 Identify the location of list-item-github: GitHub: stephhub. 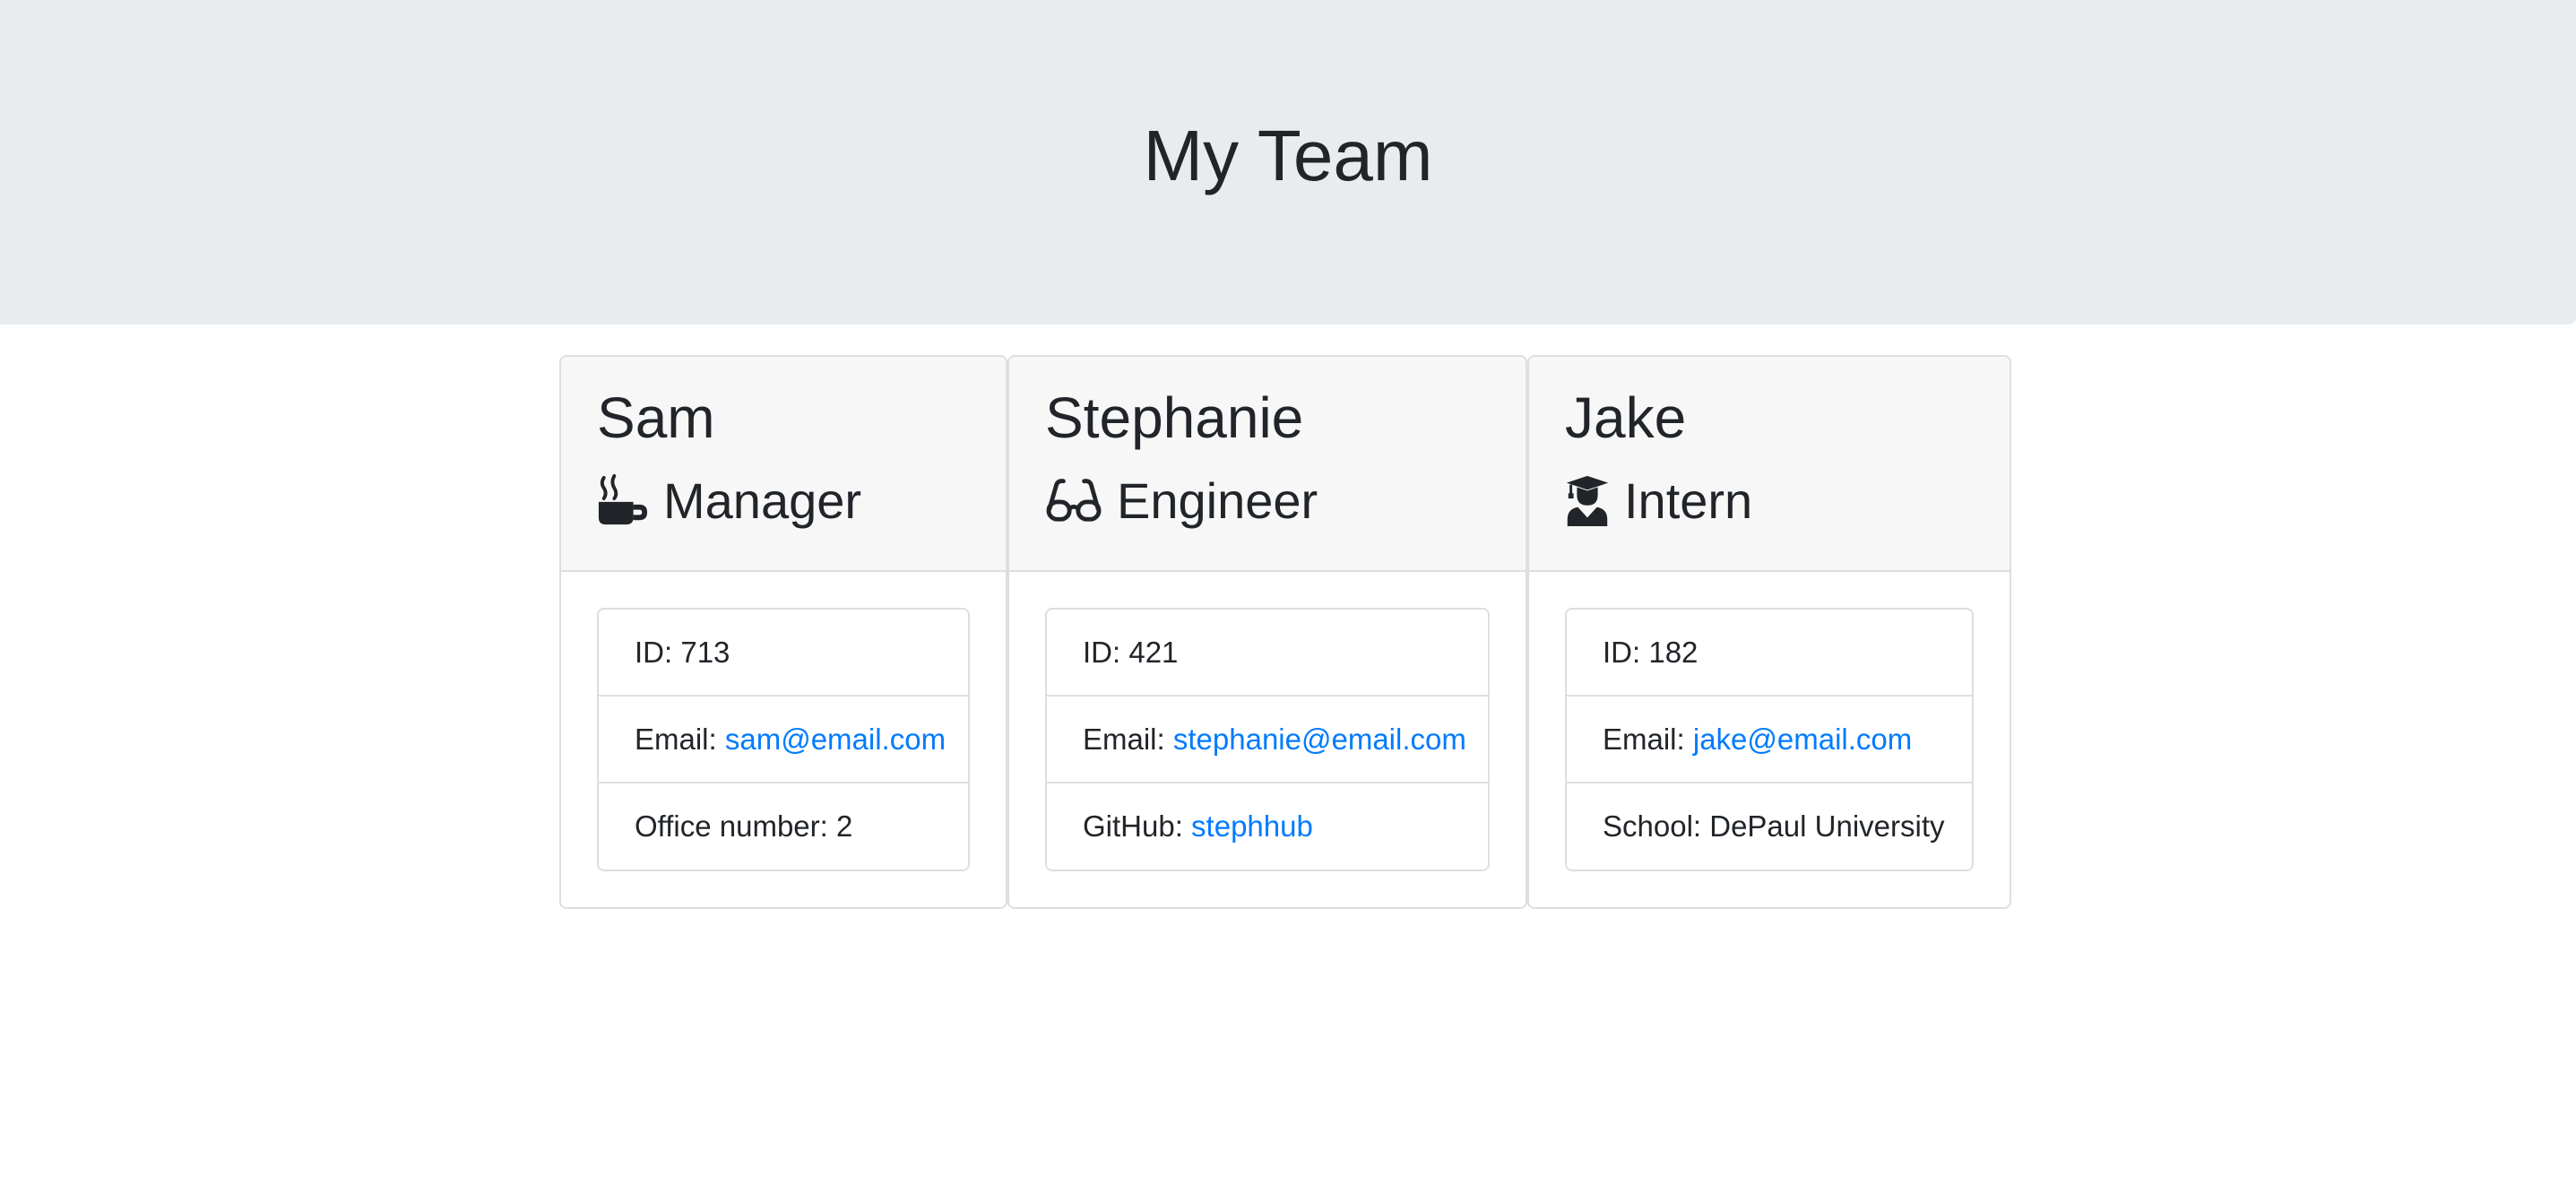
(1267, 827).